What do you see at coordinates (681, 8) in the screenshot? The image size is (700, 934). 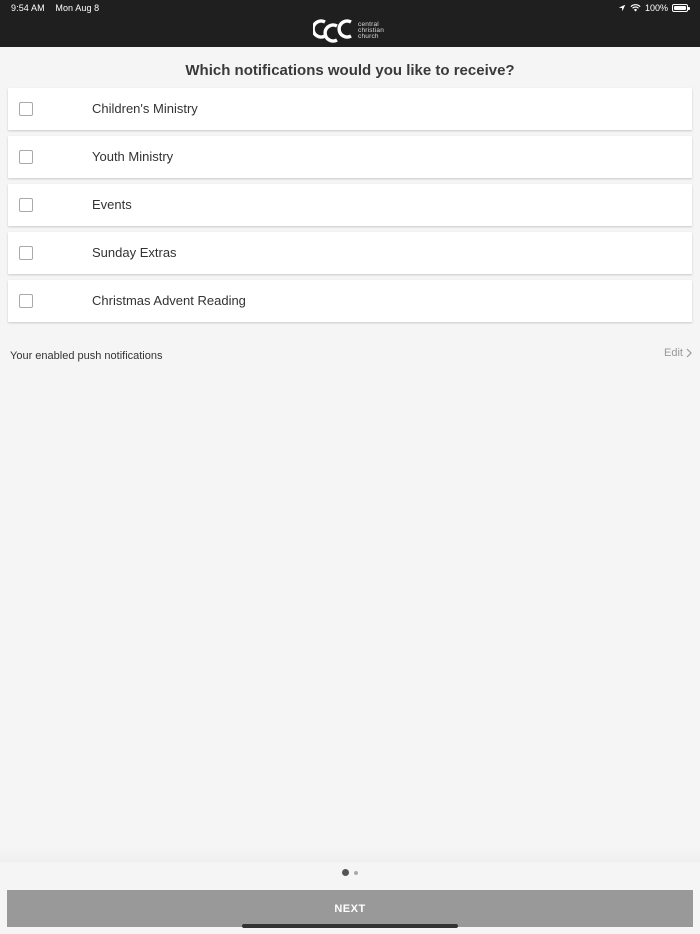 I see `battery-icon` at bounding box center [681, 8].